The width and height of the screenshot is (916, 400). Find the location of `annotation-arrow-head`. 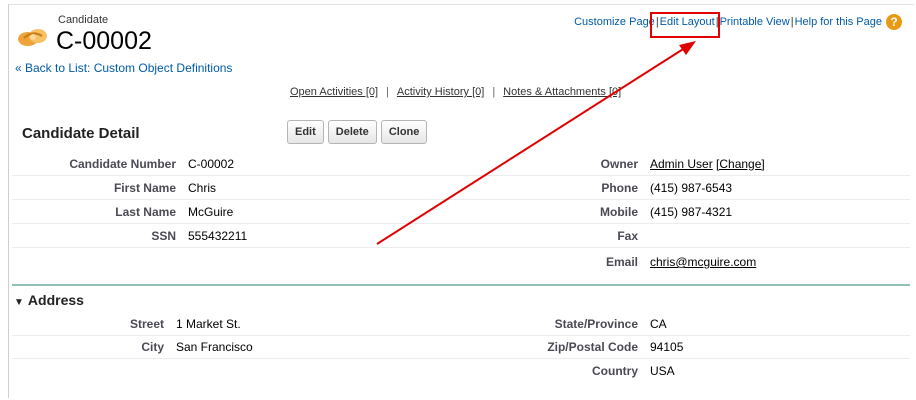

annotation-arrow-head is located at coordinates (687, 48).